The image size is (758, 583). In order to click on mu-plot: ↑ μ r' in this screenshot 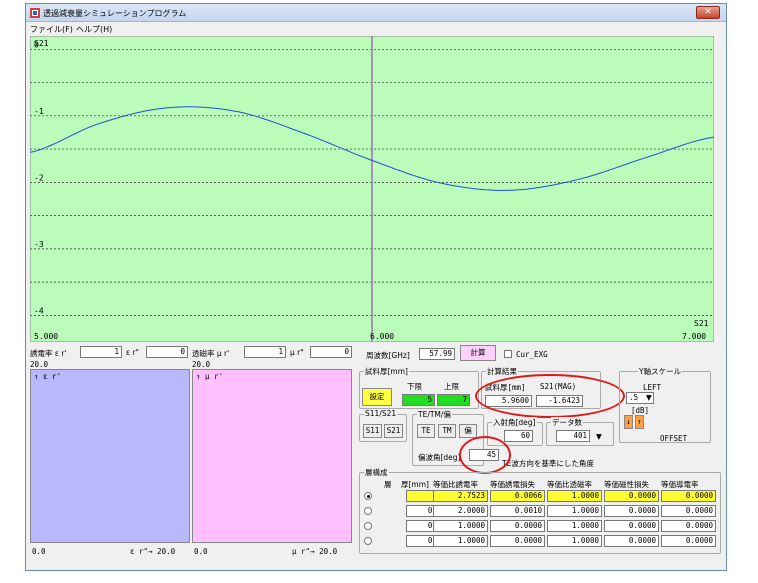, I will do `click(272, 456)`.